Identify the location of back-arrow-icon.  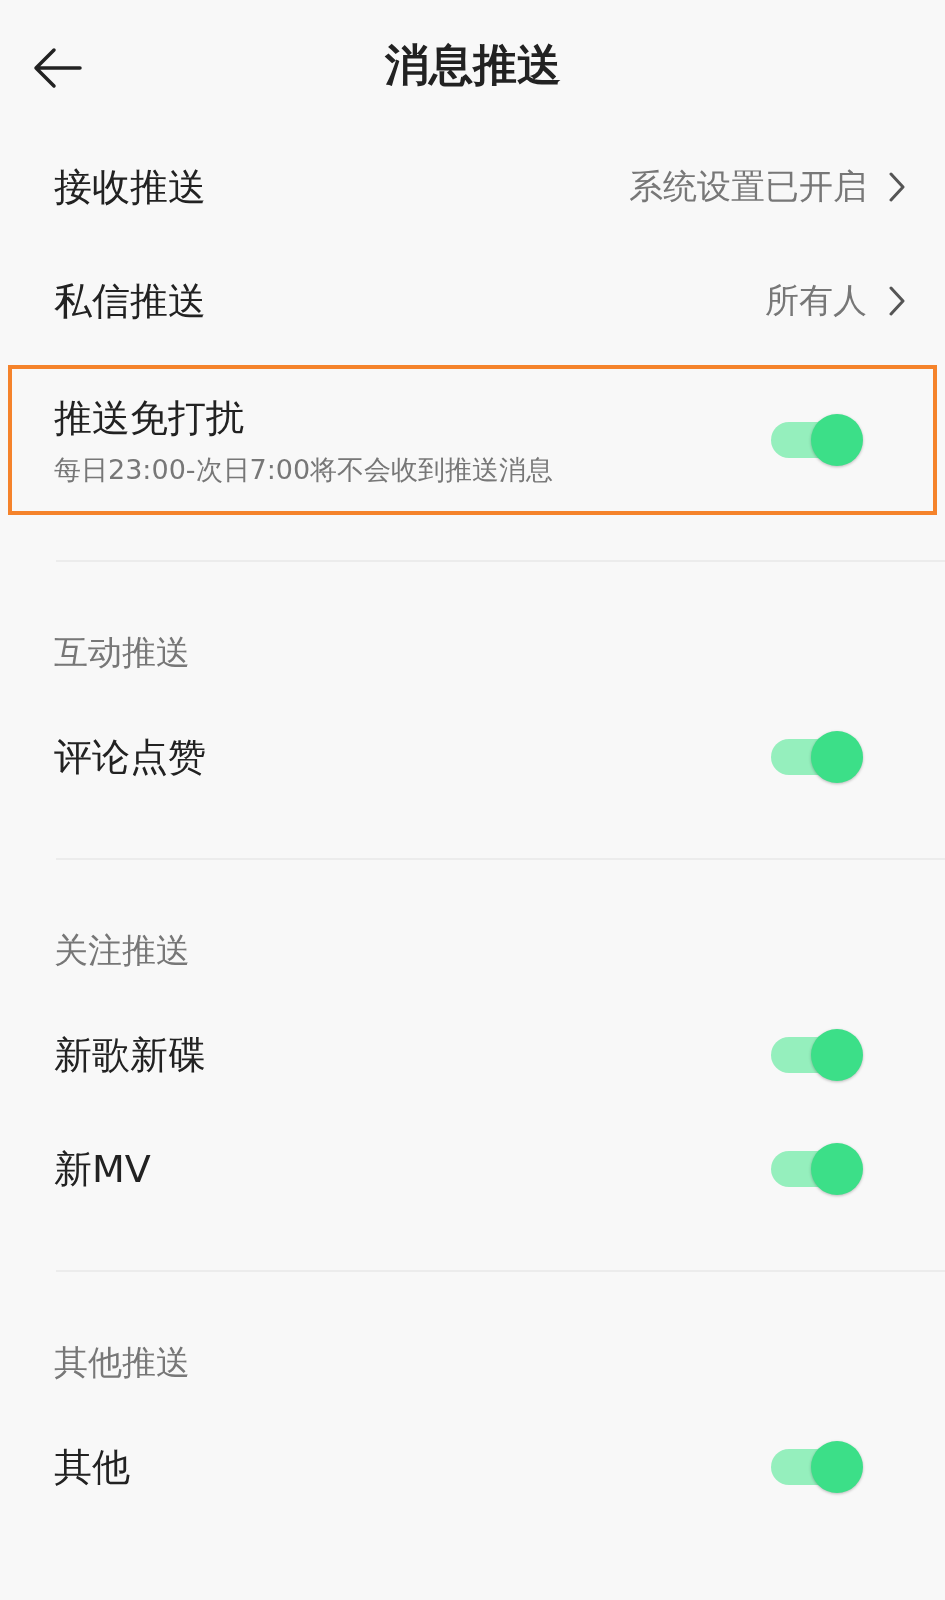
(57, 68).